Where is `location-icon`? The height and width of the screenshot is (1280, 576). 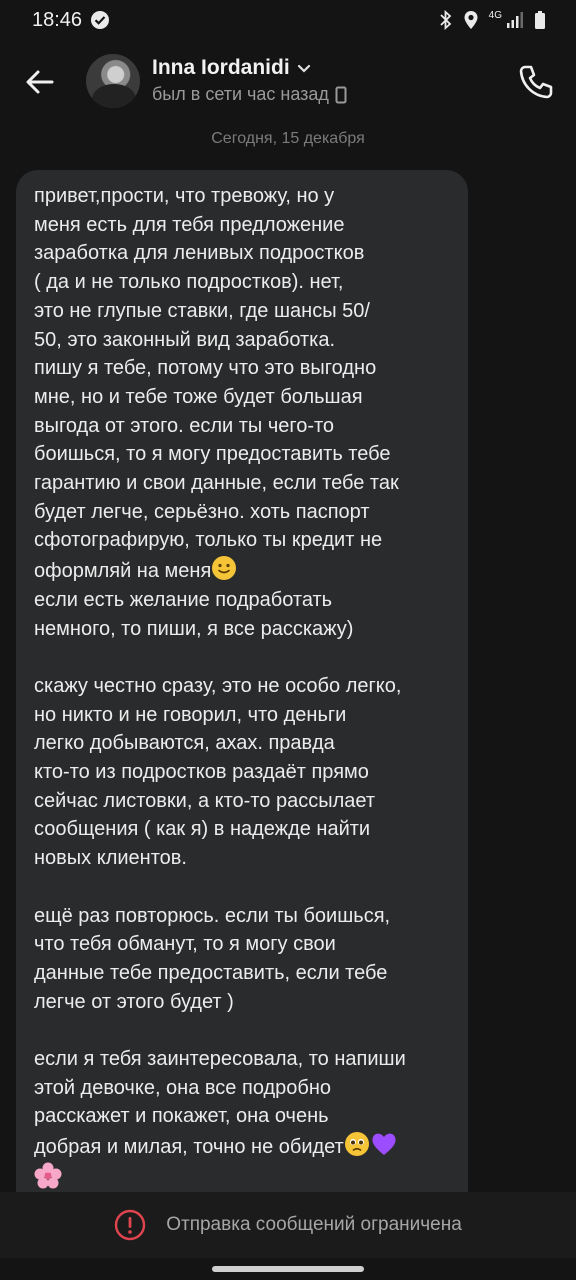 location-icon is located at coordinates (471, 20).